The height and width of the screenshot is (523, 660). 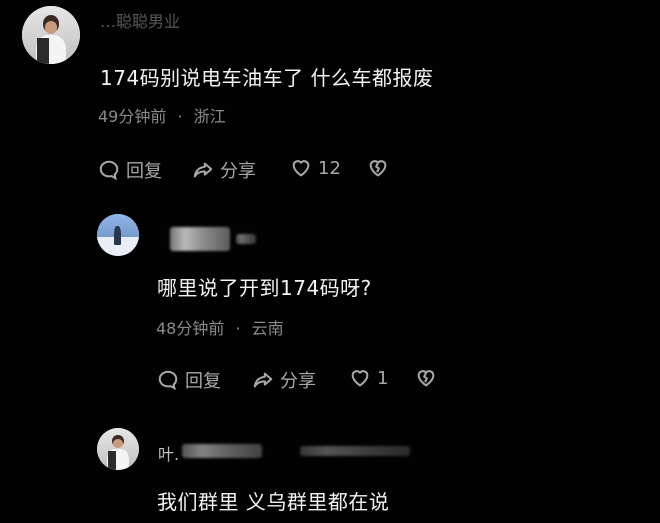 I want to click on like-button: 12, so click(x=315, y=168).